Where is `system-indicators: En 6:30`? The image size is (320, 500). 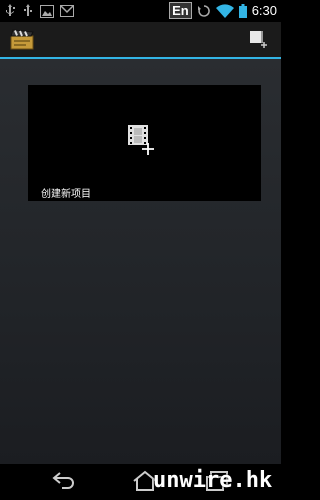
system-indicators: En 6:30 is located at coordinates (223, 10).